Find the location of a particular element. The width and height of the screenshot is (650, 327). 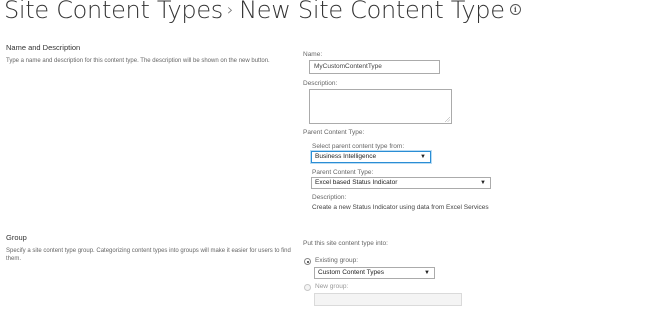

new-group-radio is located at coordinates (307, 287).